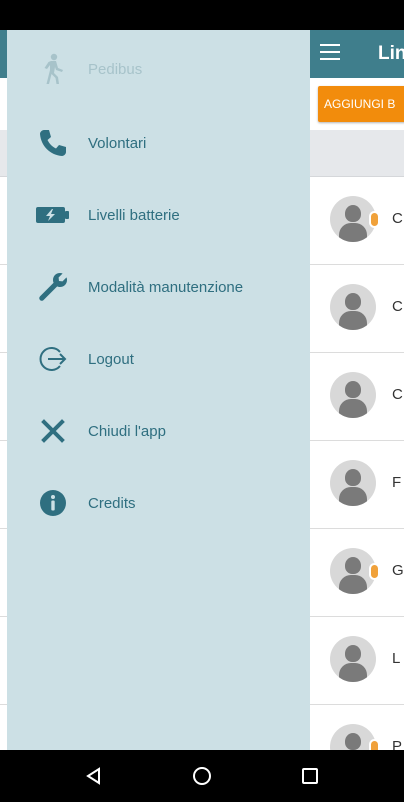 Image resolution: width=404 pixels, height=802 pixels. Describe the element at coordinates (127, 431) in the screenshot. I see `drawer-item-label: Chiudi l'app` at that location.